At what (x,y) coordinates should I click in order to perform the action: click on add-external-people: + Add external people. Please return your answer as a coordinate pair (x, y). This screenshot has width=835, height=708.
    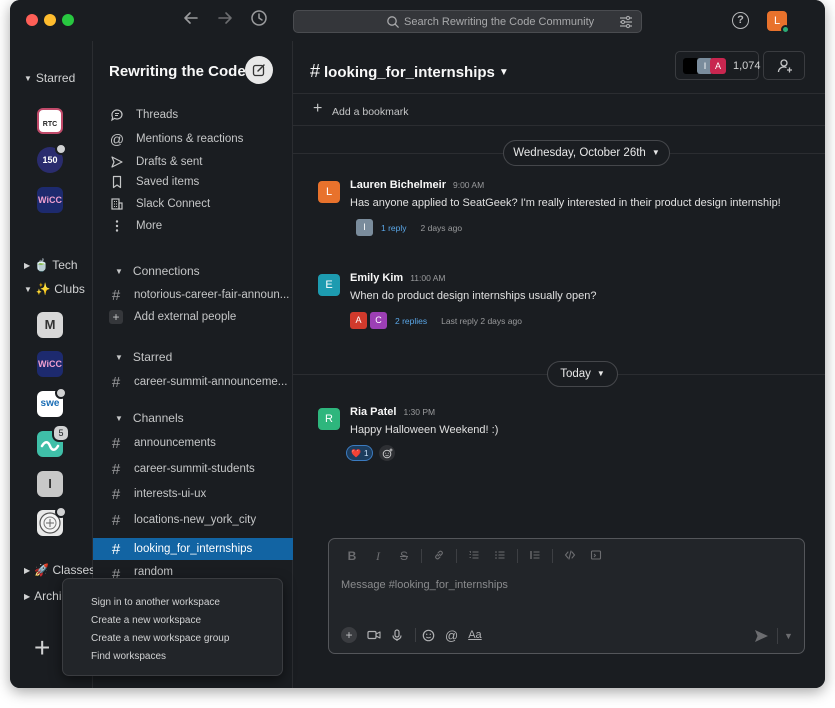
    Looking at the image, I should click on (200, 317).